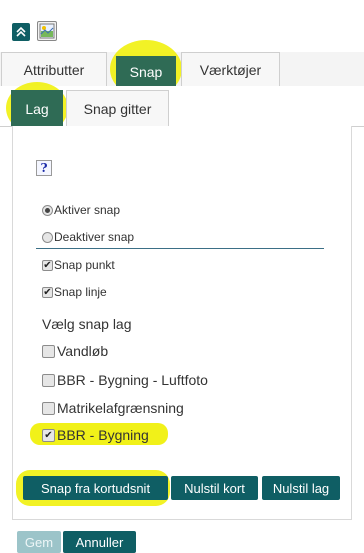 The image size is (364, 553). I want to click on tab-label: Værktøjer, so click(230, 69).